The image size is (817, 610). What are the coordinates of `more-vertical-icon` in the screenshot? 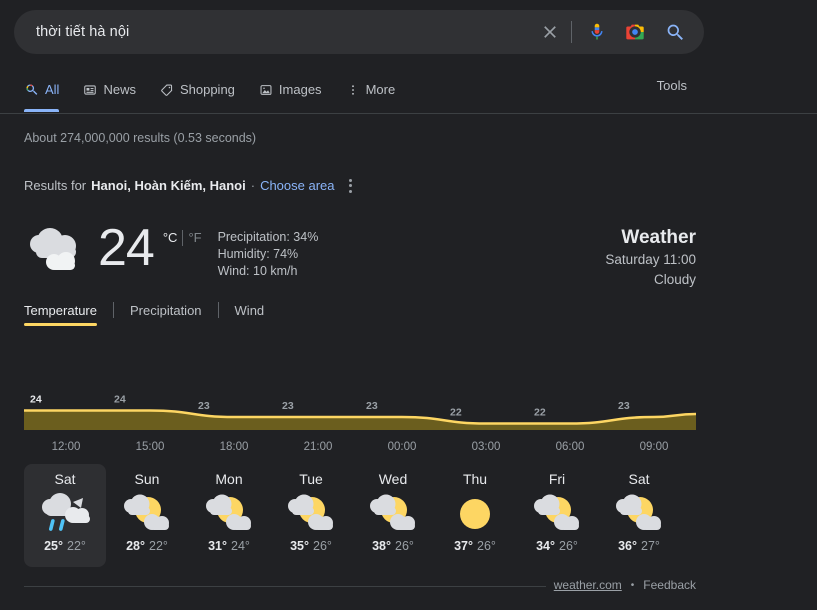 It's located at (353, 90).